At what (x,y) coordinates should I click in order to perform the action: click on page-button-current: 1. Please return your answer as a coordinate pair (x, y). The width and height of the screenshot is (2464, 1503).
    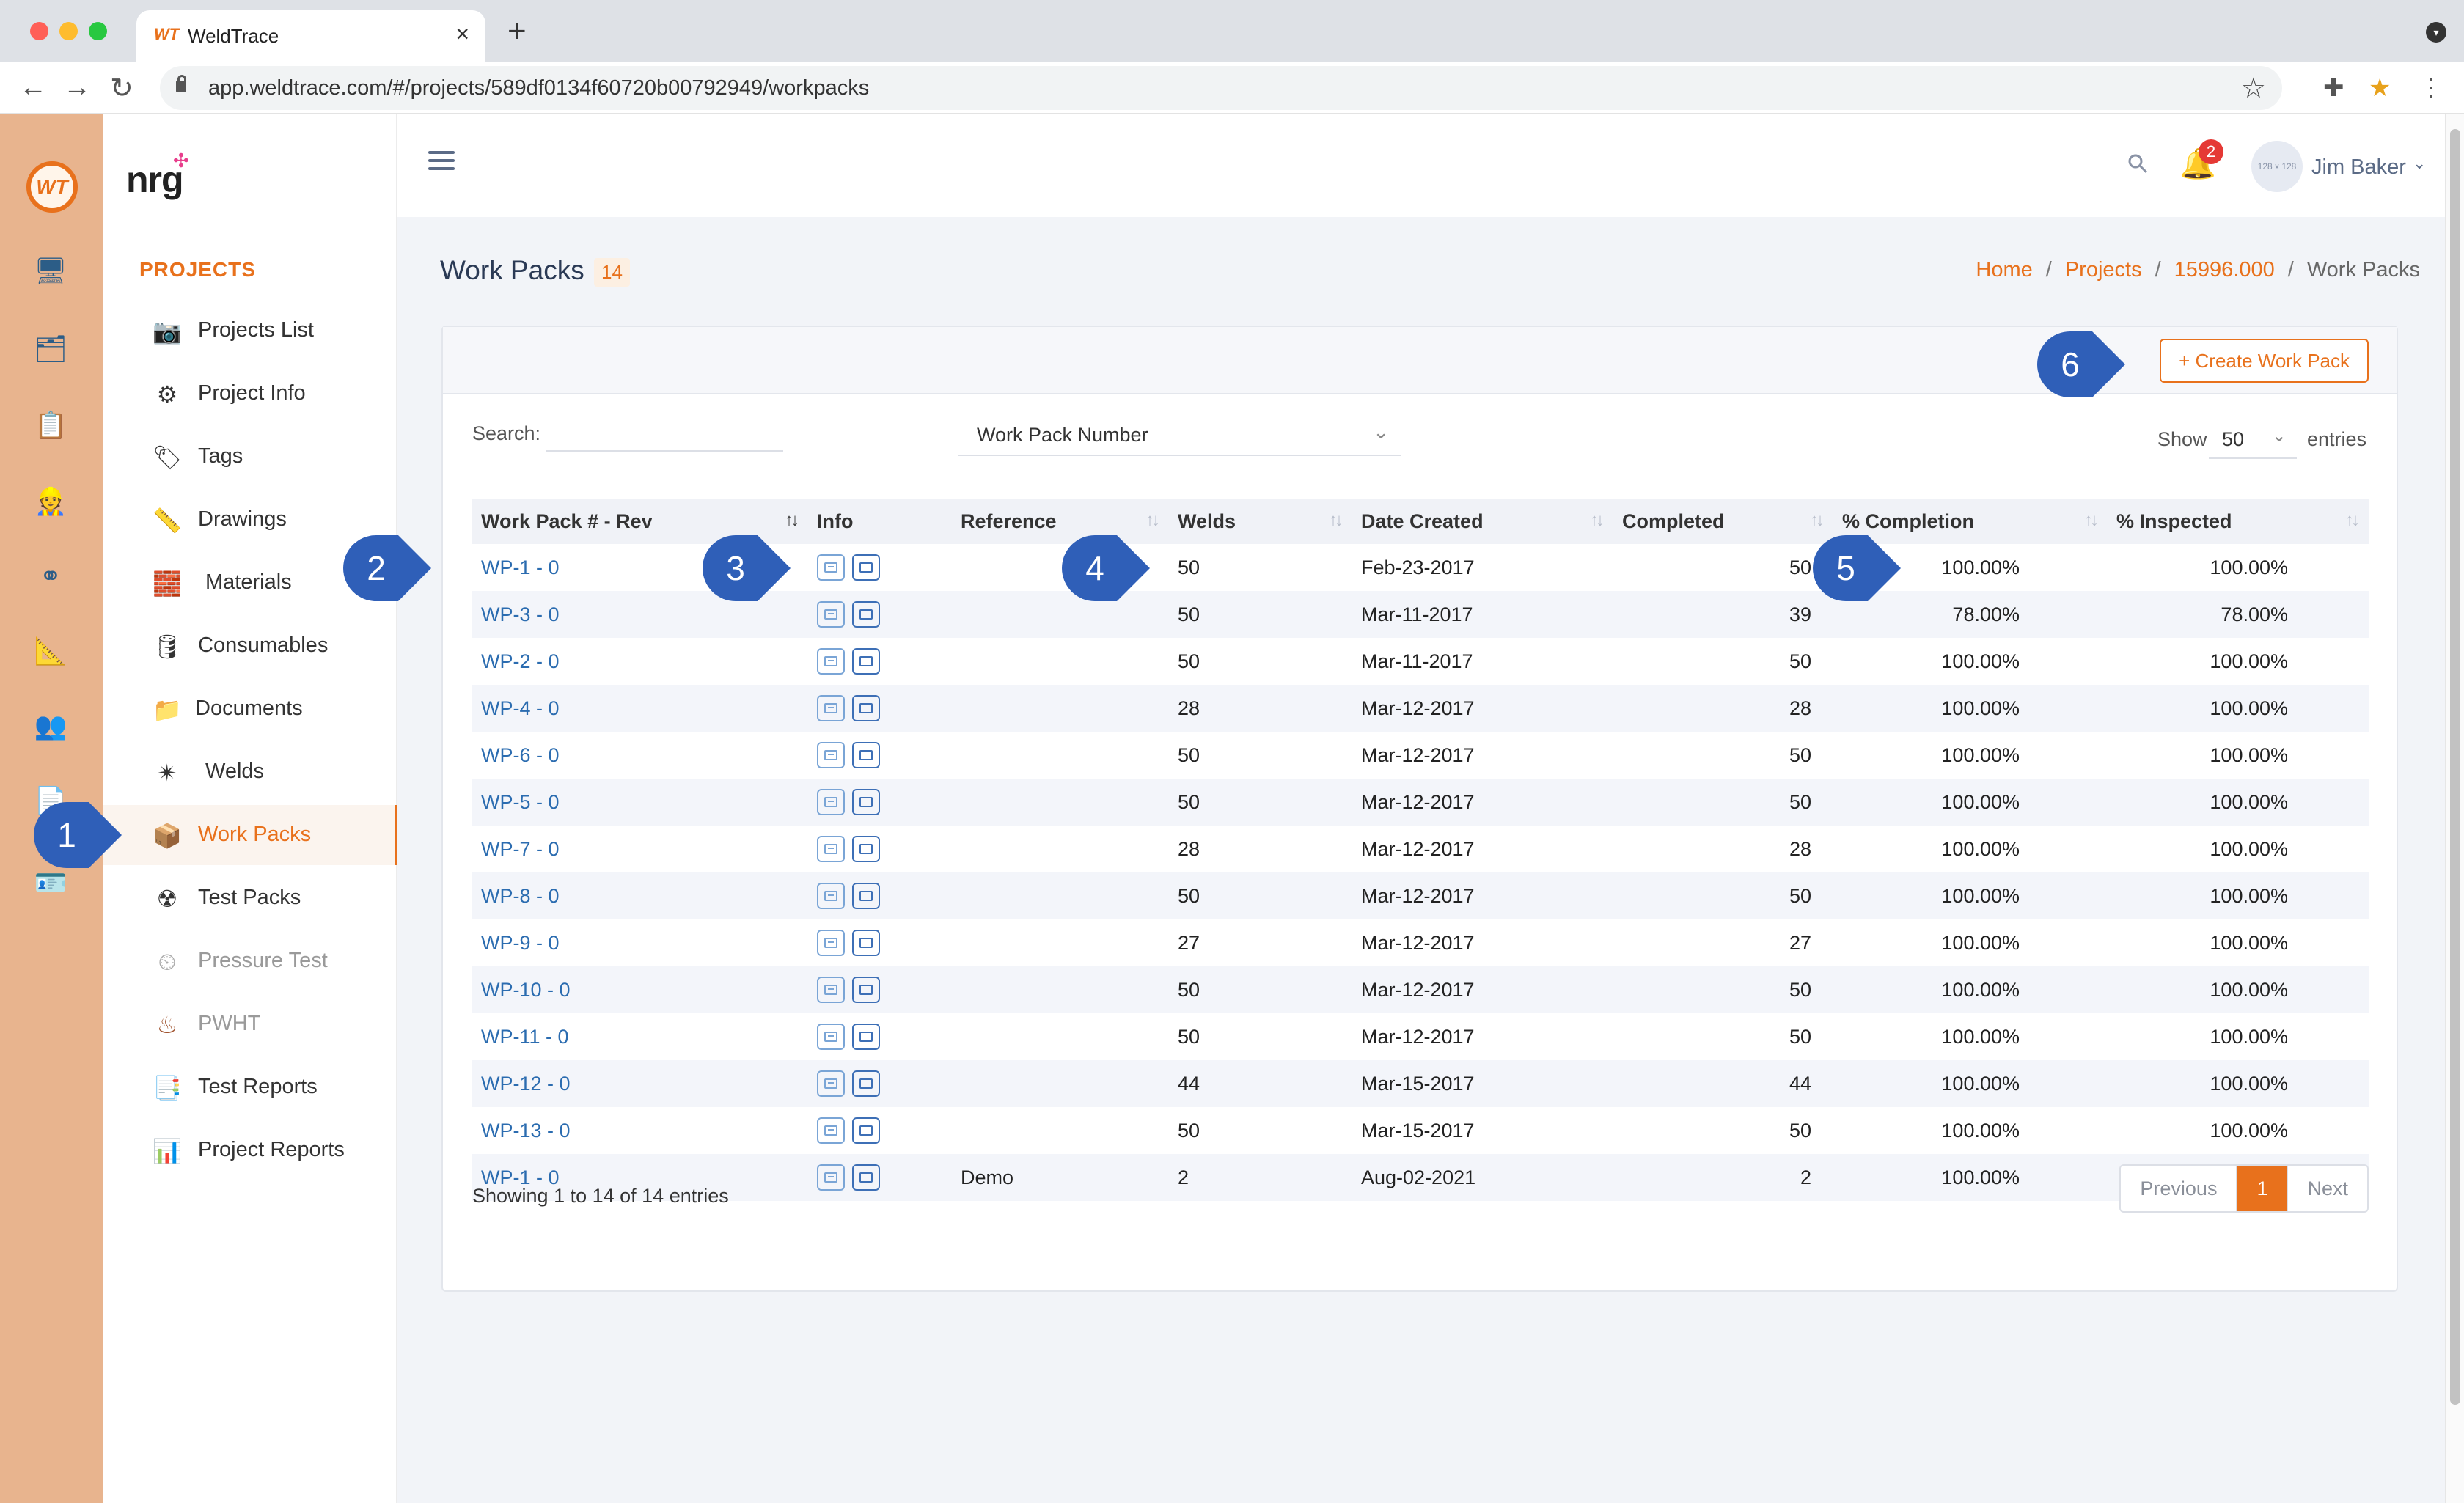
    Looking at the image, I should click on (2262, 1188).